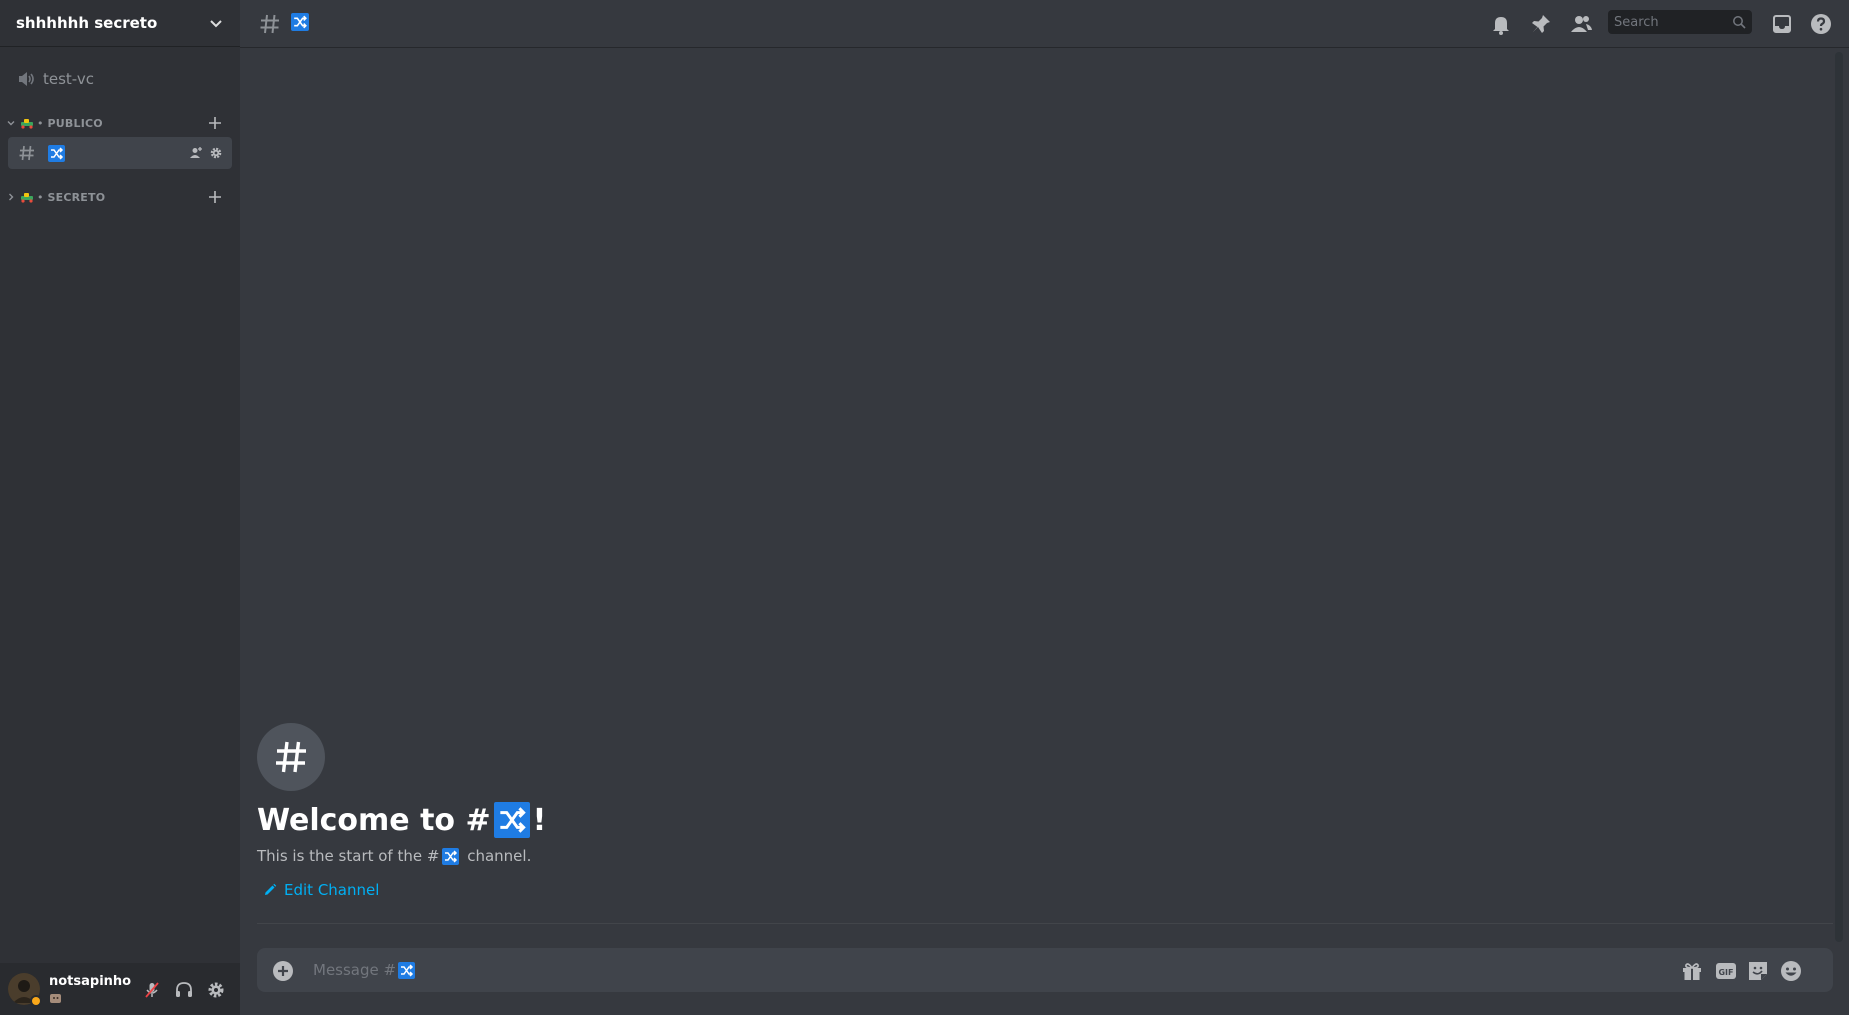 The image size is (1849, 1015). I want to click on welcome-title-prefix: Welcome to #, so click(374, 820).